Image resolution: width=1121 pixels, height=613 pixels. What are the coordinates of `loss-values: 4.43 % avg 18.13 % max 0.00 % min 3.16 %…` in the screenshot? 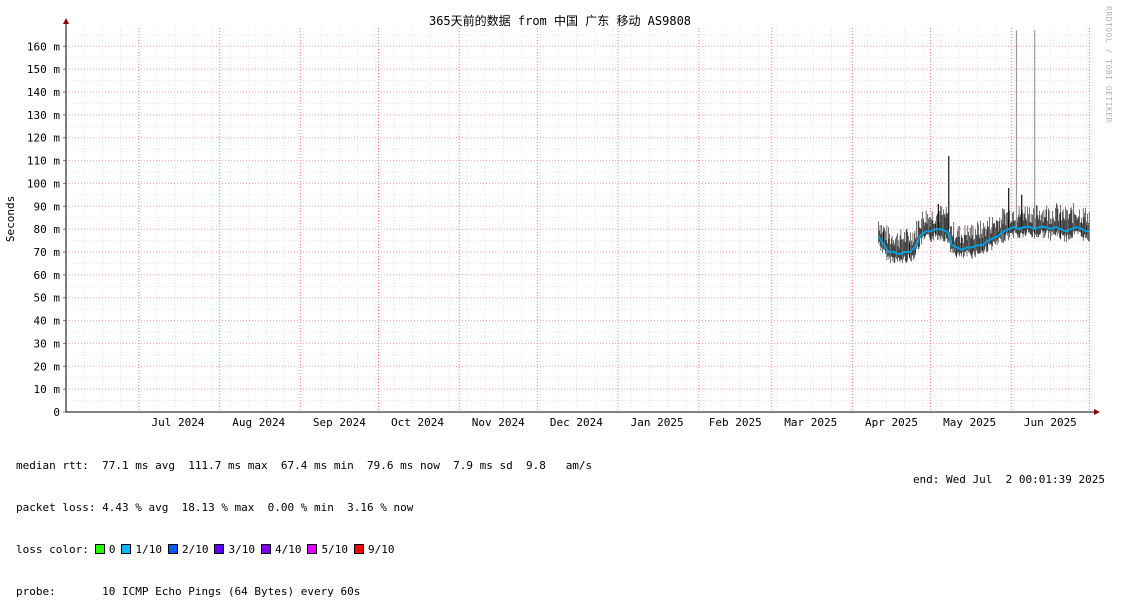 It's located at (258, 507).